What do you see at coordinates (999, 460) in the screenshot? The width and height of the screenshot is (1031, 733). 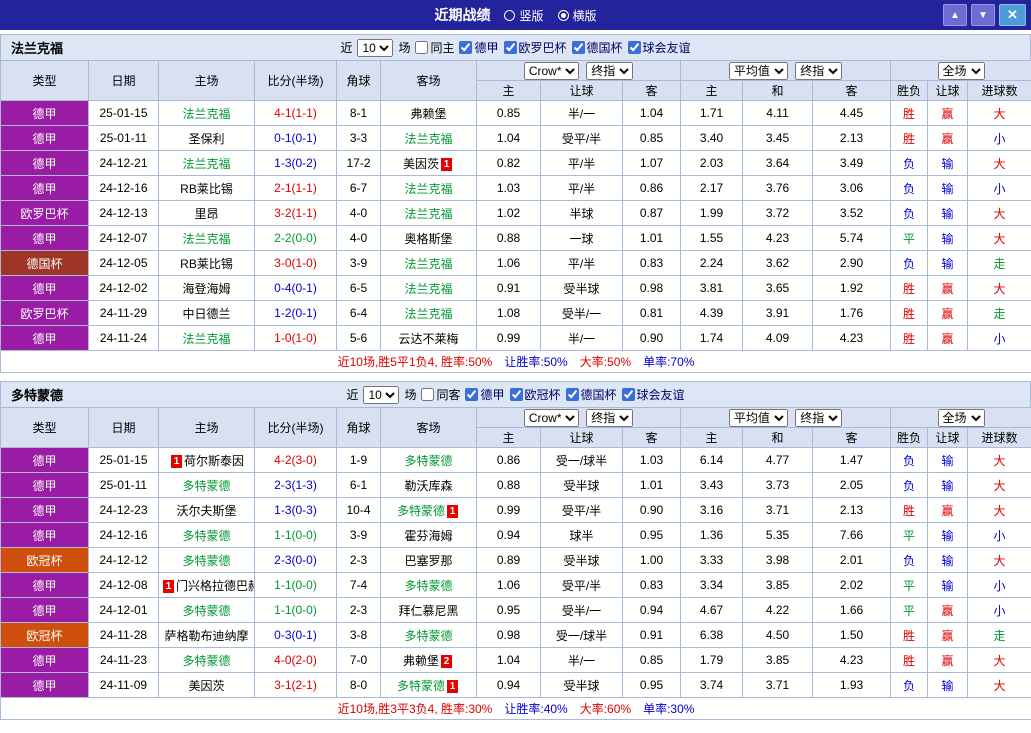 I see `result-goals: 大` at bounding box center [999, 460].